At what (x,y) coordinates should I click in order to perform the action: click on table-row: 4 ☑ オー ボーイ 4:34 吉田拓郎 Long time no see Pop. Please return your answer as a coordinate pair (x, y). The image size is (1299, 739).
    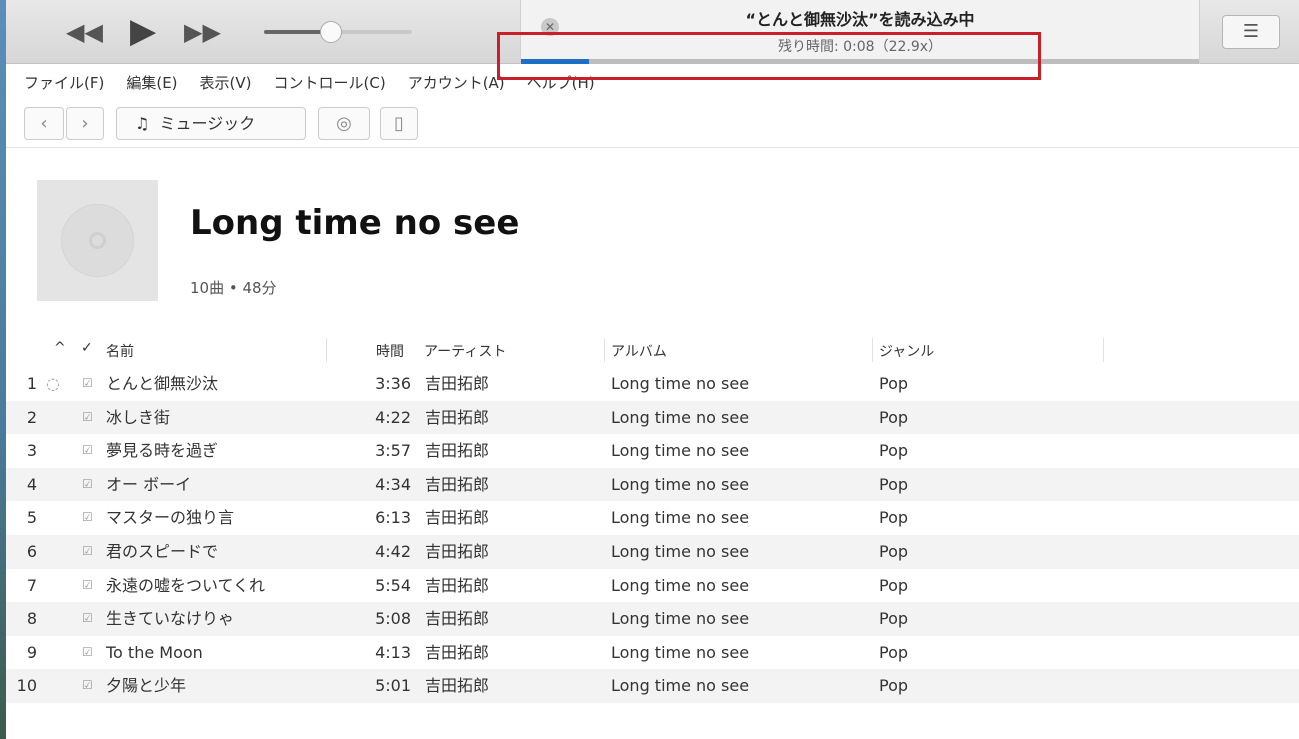
    Looking at the image, I should click on (652, 484).